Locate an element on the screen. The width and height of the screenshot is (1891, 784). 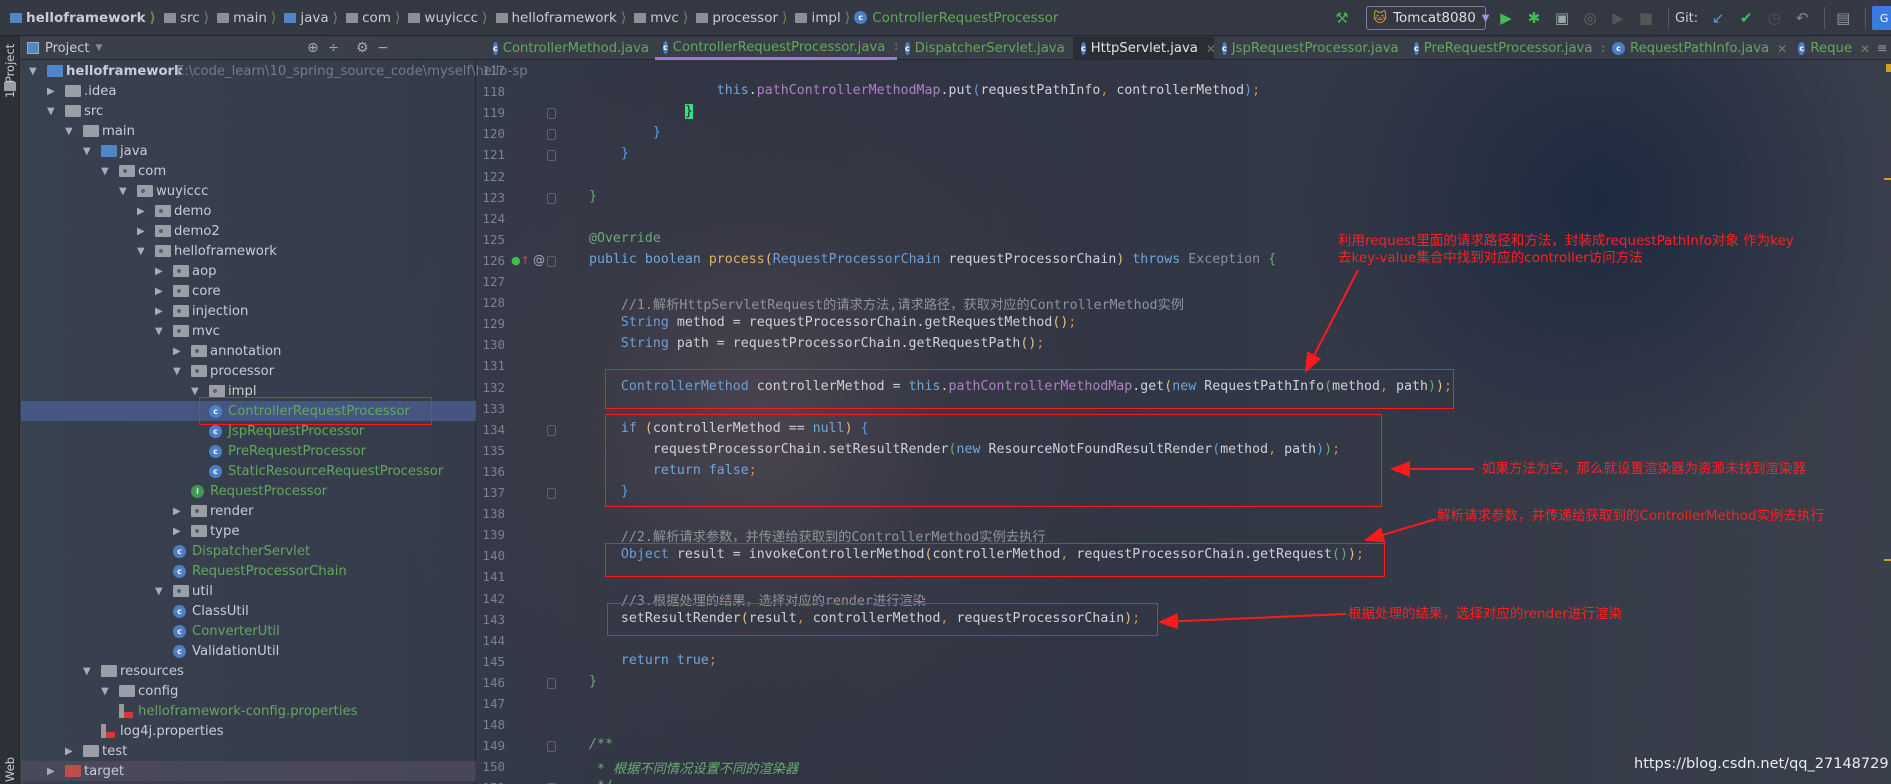
annotation-arrows is located at coordinates (1316, 449).